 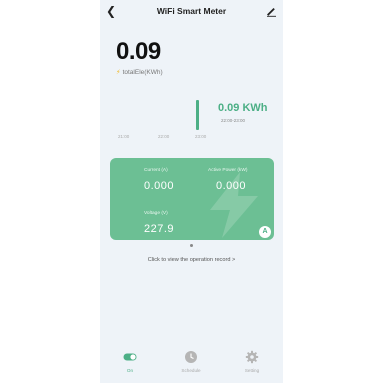 I want to click on toggle-icon, so click(x=130, y=357).